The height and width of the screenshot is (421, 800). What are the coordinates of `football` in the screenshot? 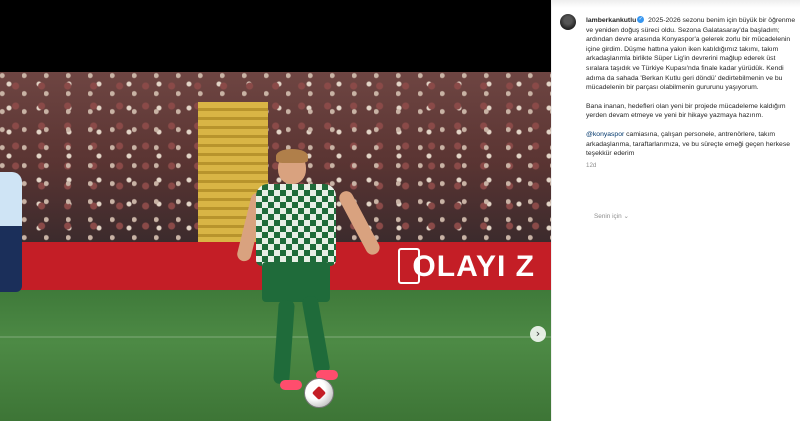 It's located at (319, 393).